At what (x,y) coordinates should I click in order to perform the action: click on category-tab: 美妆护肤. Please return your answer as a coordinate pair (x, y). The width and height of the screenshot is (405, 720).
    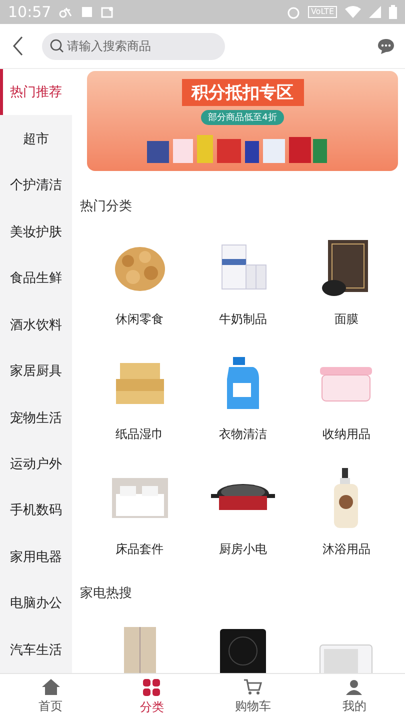
    Looking at the image, I should click on (36, 231).